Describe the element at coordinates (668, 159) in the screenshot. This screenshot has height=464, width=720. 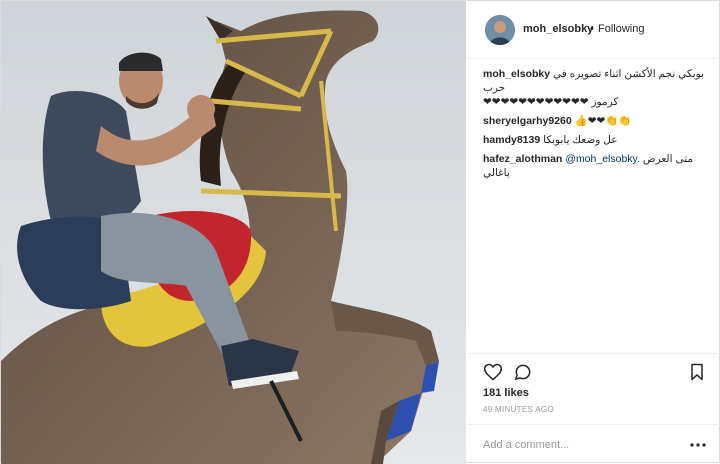
I see `comment-text: متى العرض` at that location.